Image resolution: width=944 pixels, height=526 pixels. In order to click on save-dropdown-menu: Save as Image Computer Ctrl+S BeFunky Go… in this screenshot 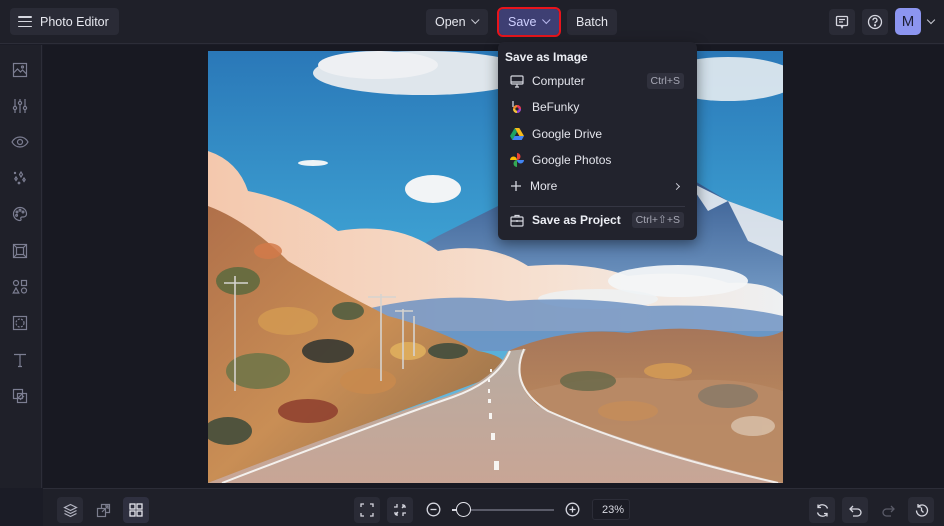, I will do `click(597, 141)`.